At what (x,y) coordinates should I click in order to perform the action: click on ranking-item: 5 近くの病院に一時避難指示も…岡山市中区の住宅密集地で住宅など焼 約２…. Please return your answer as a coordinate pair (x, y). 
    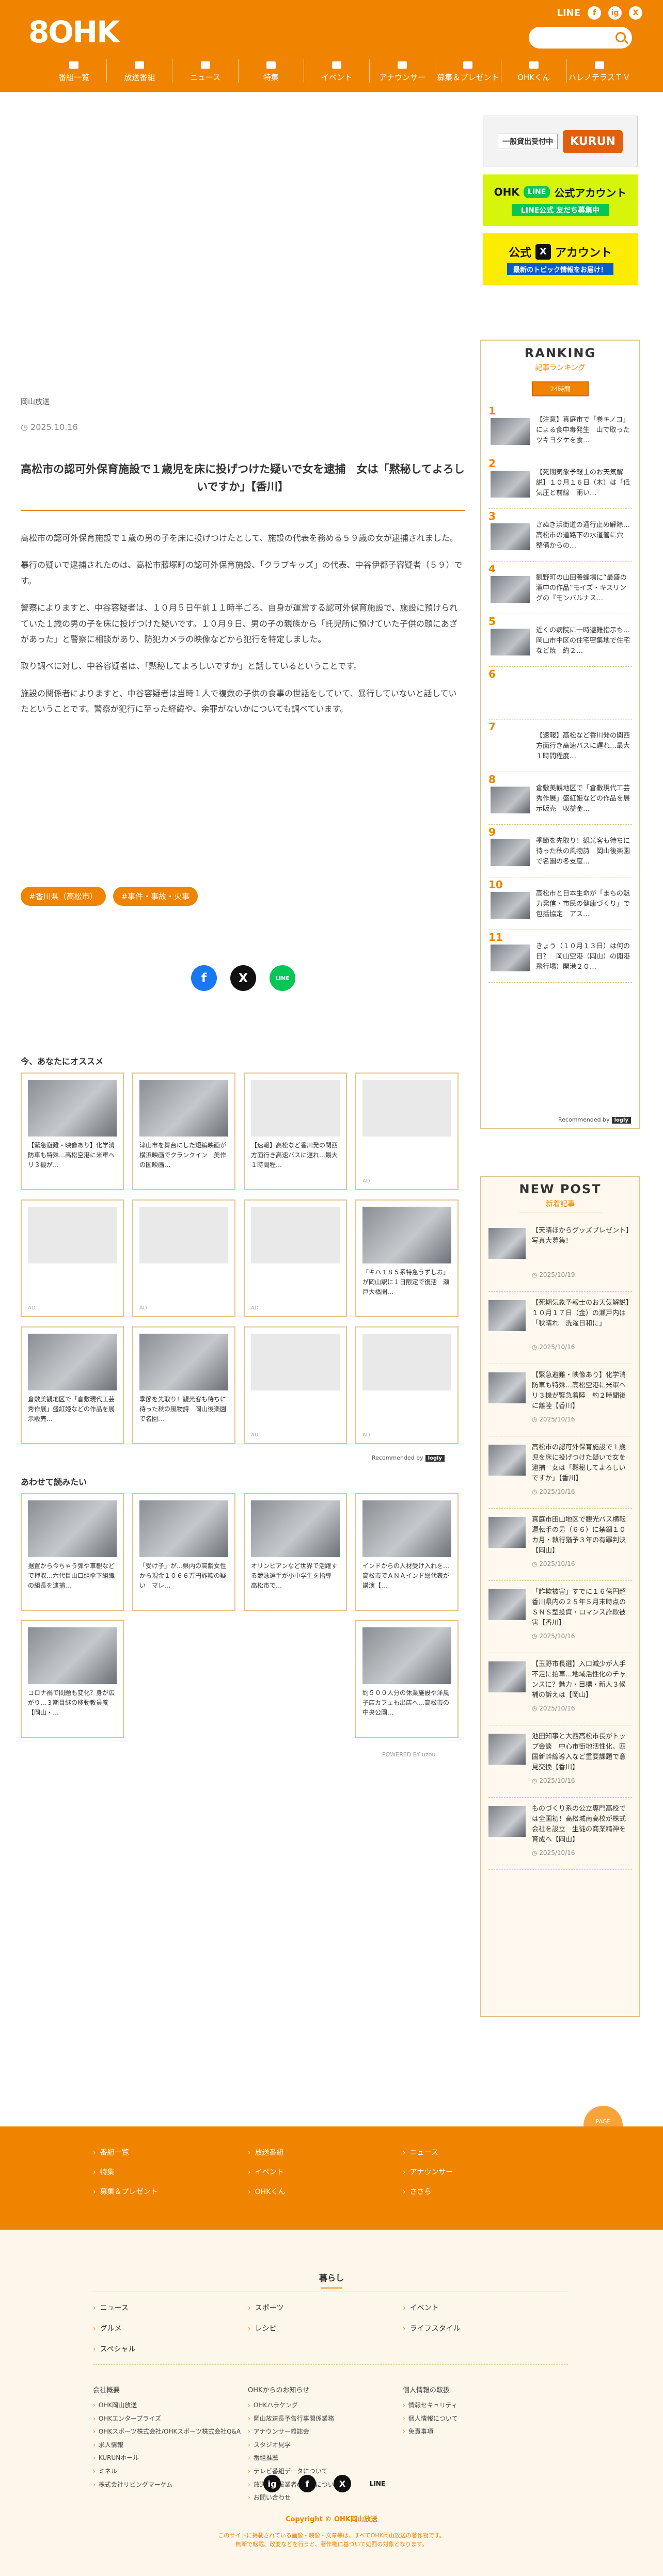
    Looking at the image, I should click on (560, 640).